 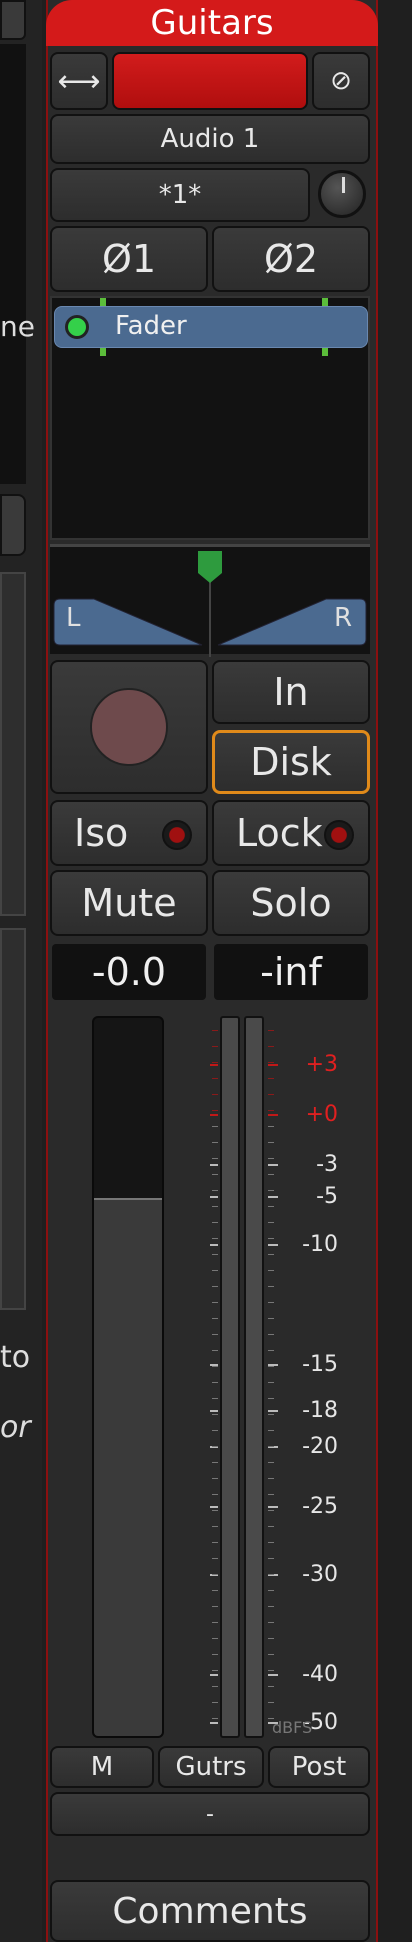 I want to click on input-button: Audio 1, so click(x=210, y=139).